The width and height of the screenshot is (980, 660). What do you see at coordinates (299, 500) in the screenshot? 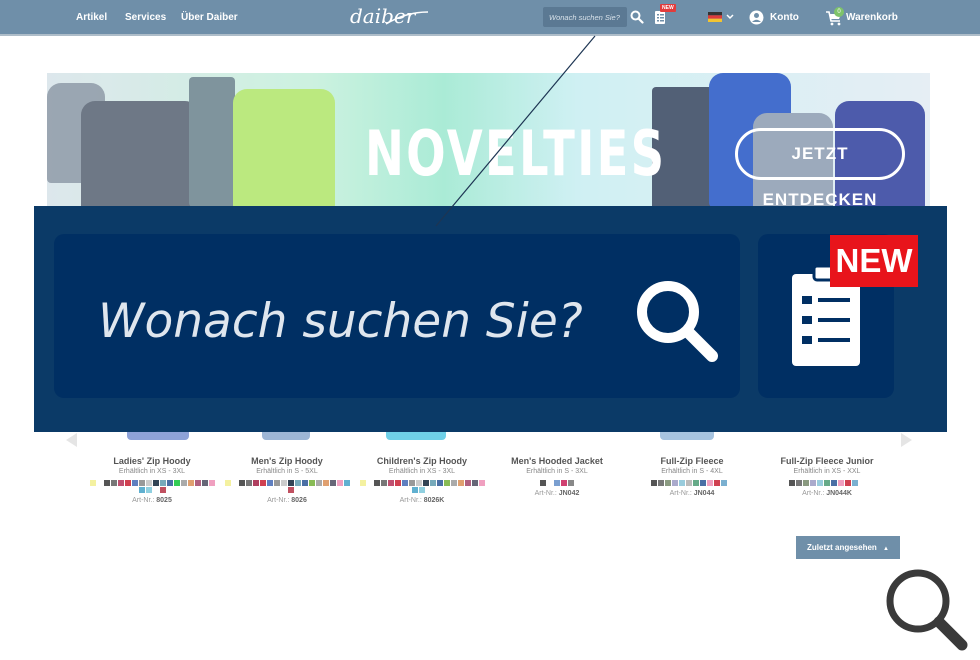
I see `art-number: 8026` at bounding box center [299, 500].